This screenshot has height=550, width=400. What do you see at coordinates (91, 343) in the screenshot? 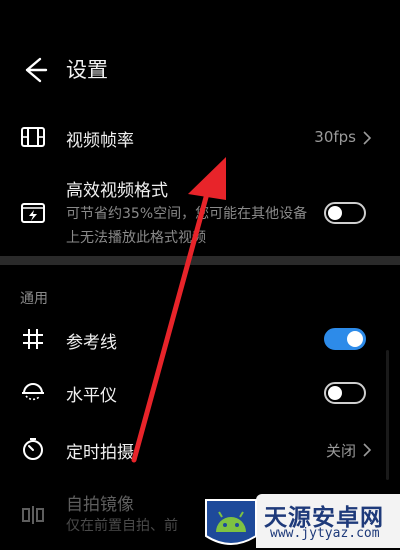
I see `grid-label: 参考线` at bounding box center [91, 343].